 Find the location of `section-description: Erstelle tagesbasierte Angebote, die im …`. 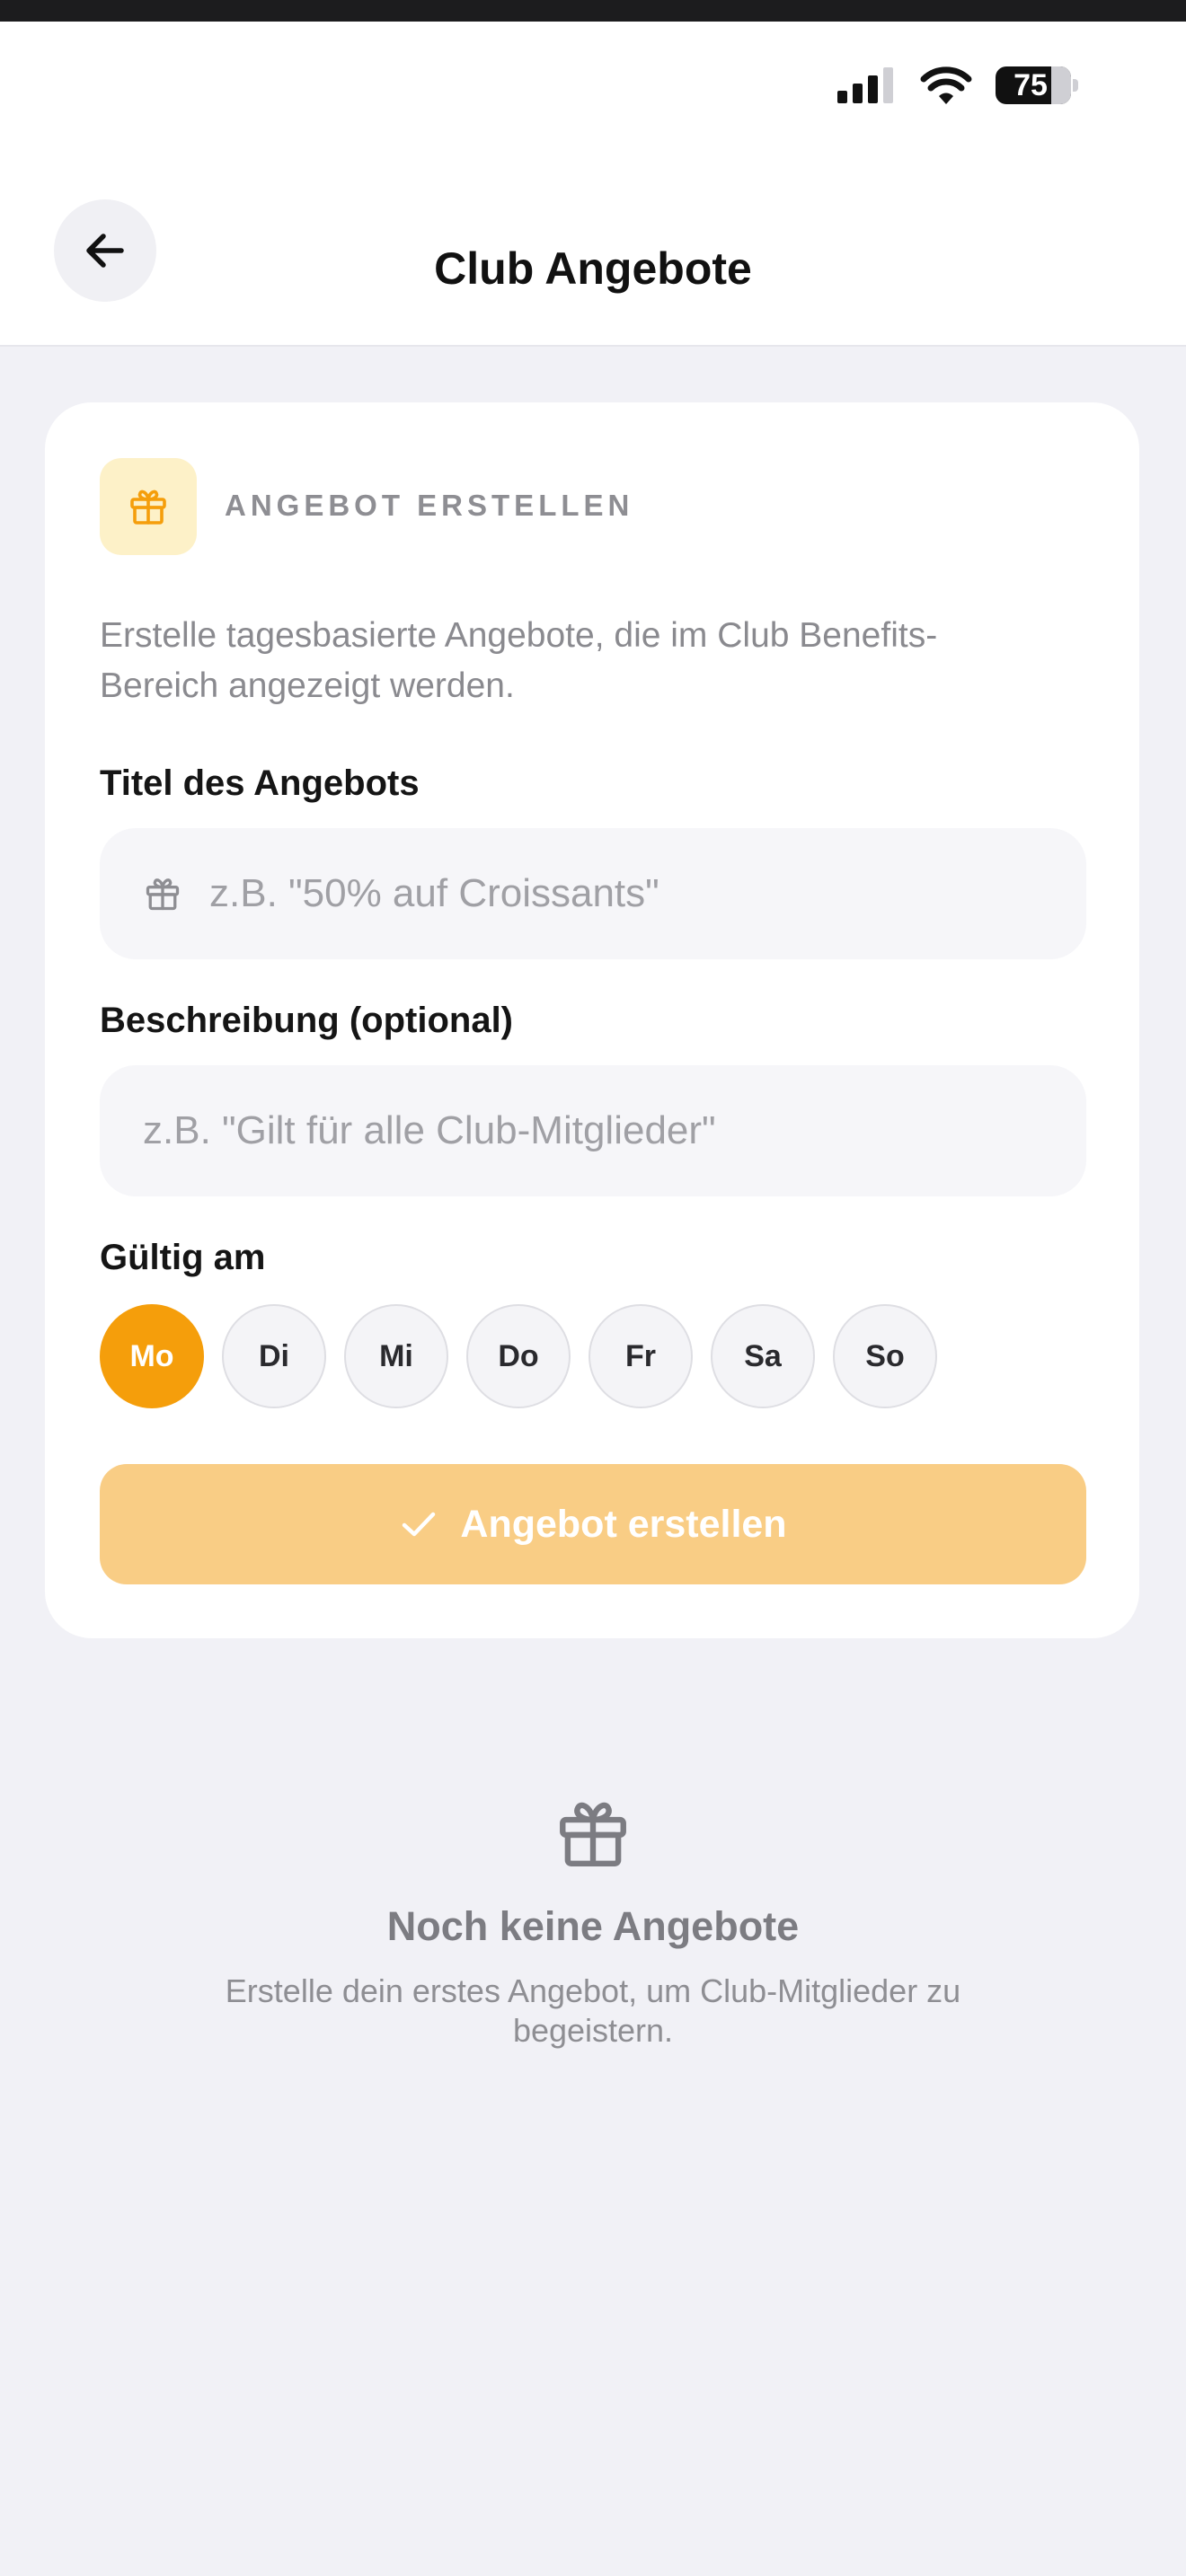

section-description: Erstelle tagesbasierte Angebote, die im … is located at coordinates (519, 660).